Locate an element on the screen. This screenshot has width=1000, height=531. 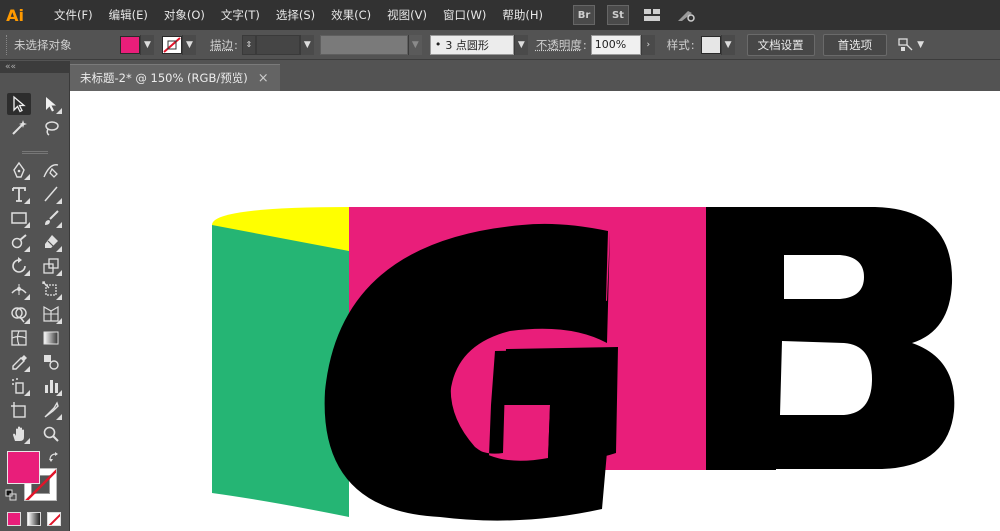
direct-selection-tool is located at coordinates (51, 104).